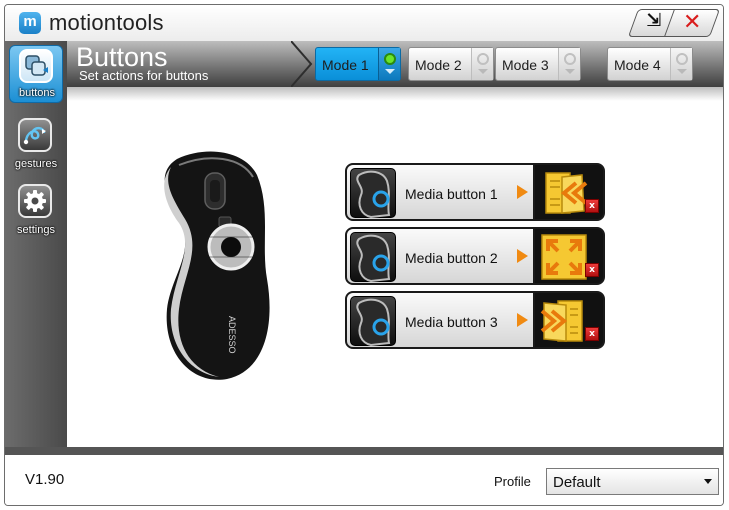  What do you see at coordinates (232, 335) in the screenshot?
I see `mouse-brand-text: ADESSO` at bounding box center [232, 335].